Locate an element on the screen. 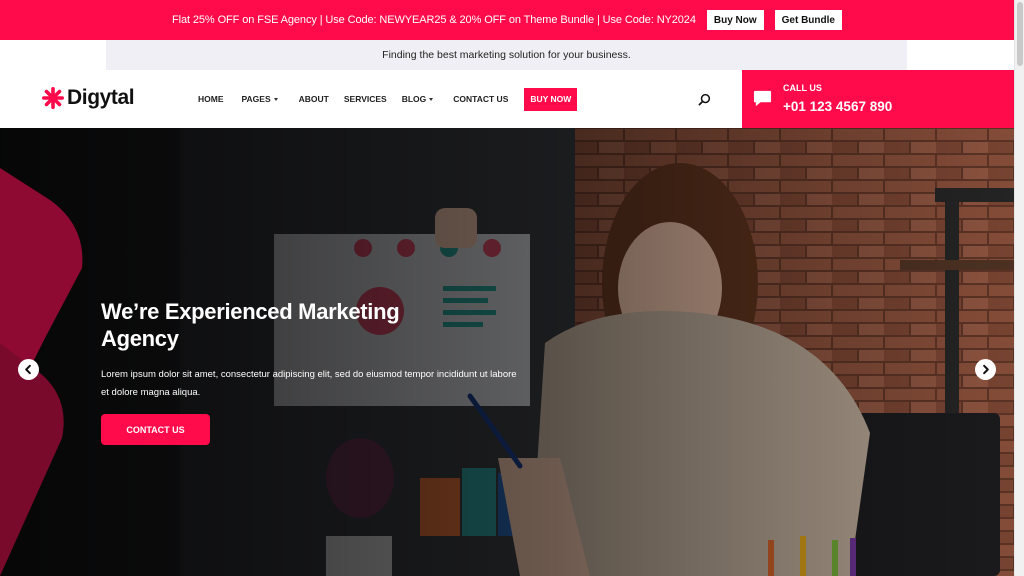  site-logo: Digytal is located at coordinates (88, 98).